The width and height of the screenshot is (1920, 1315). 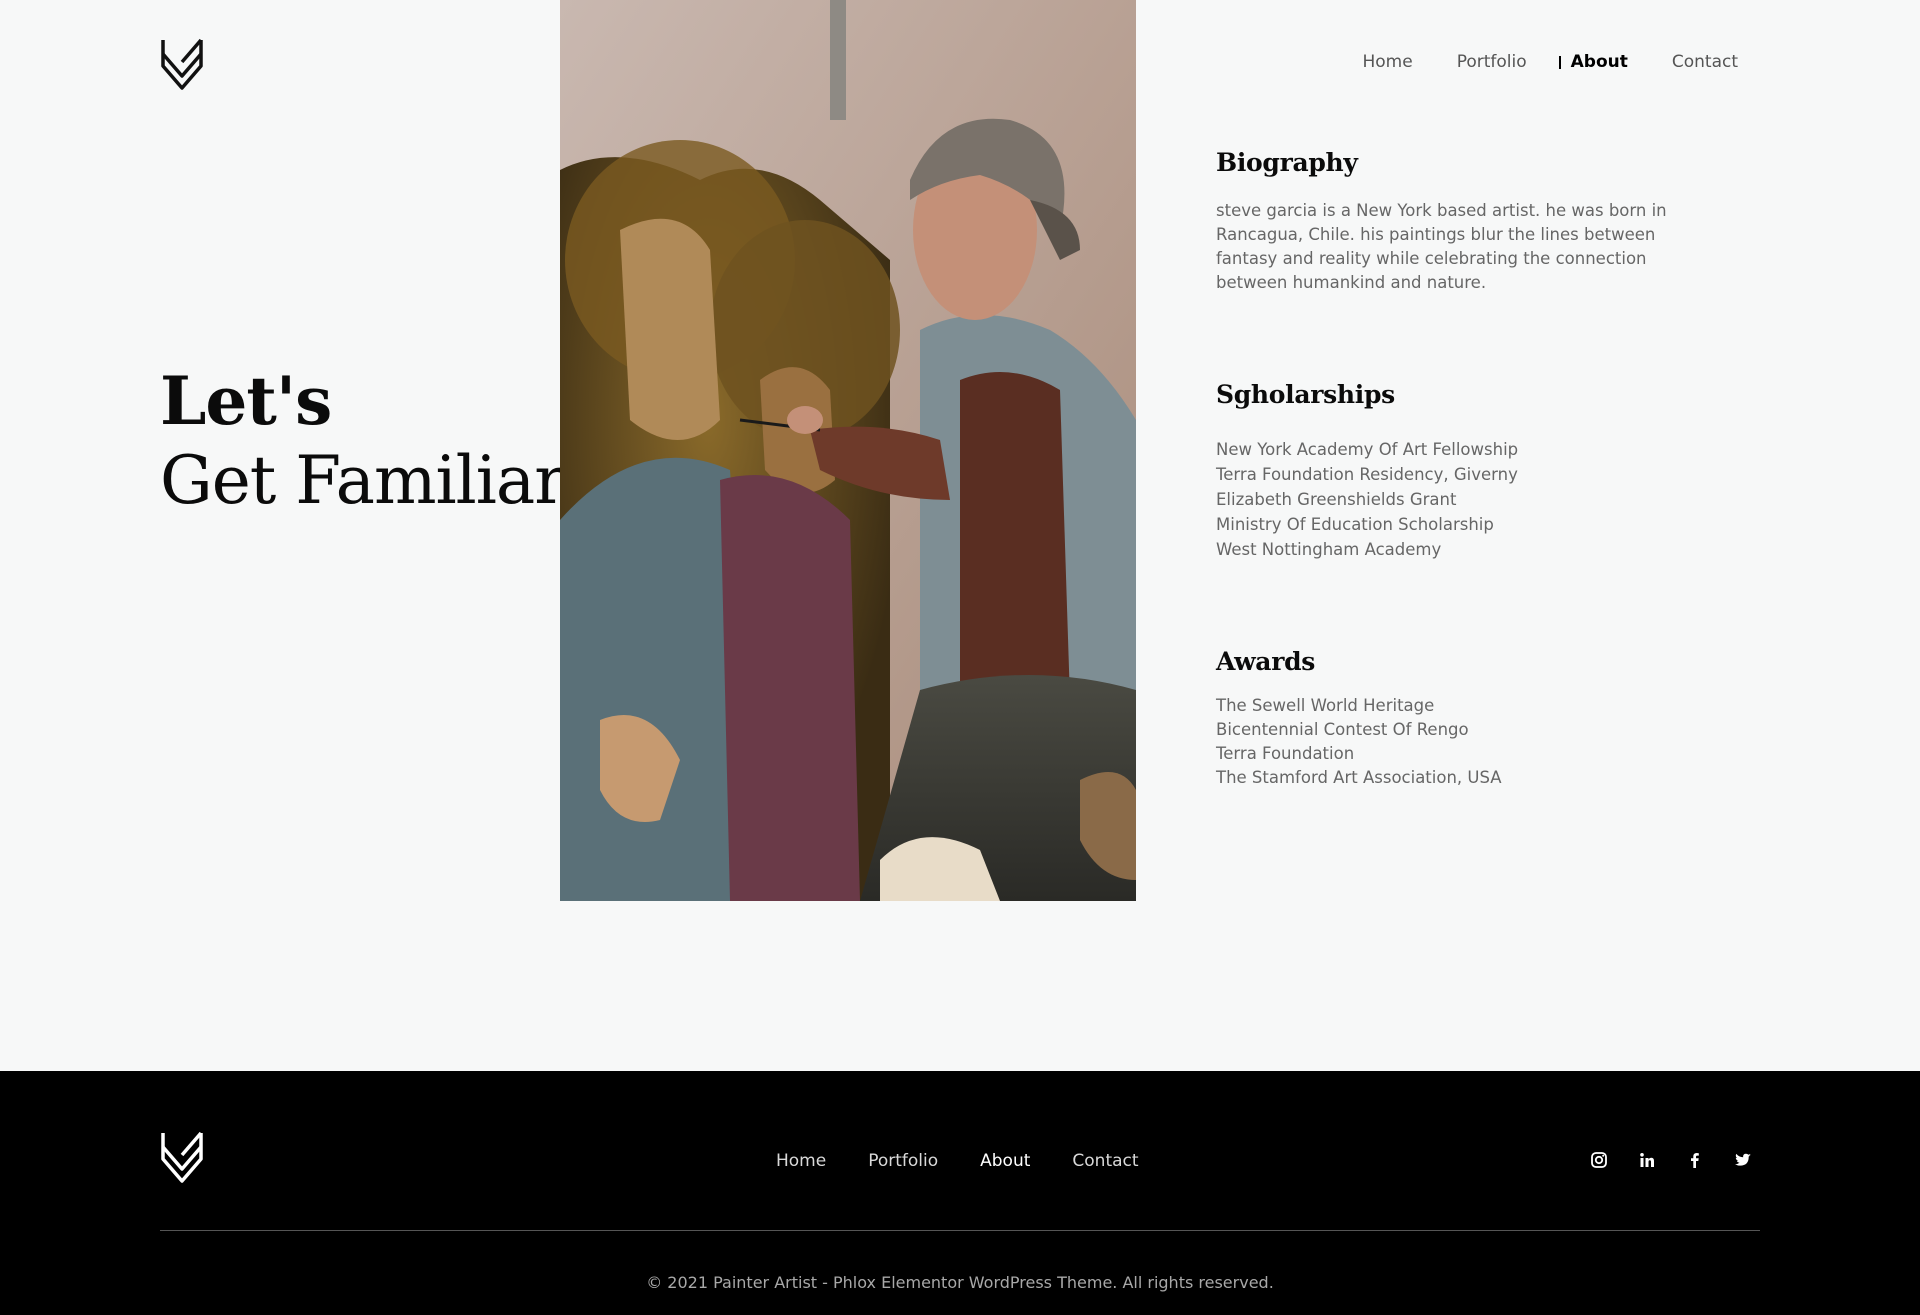 What do you see at coordinates (1743, 1160) in the screenshot?
I see `twitter-icon` at bounding box center [1743, 1160].